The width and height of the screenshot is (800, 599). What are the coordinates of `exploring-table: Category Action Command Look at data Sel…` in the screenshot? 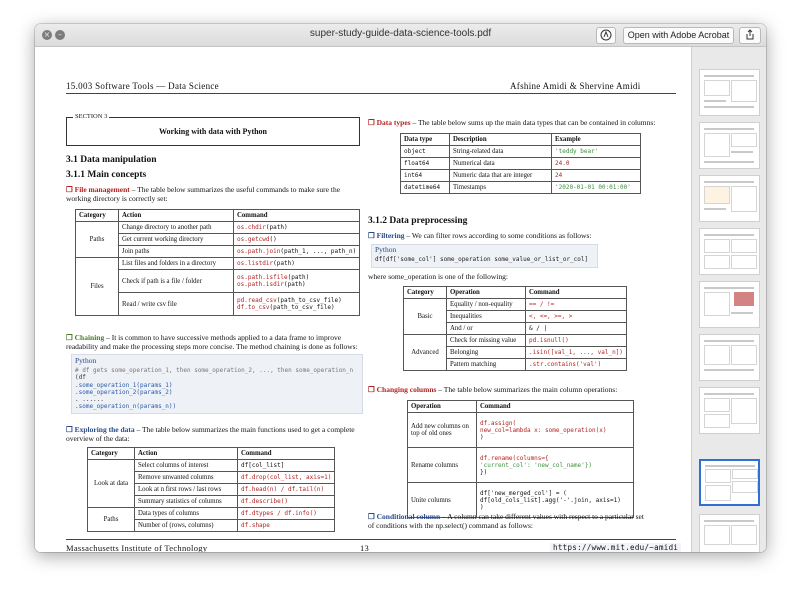 It's located at (211, 489).